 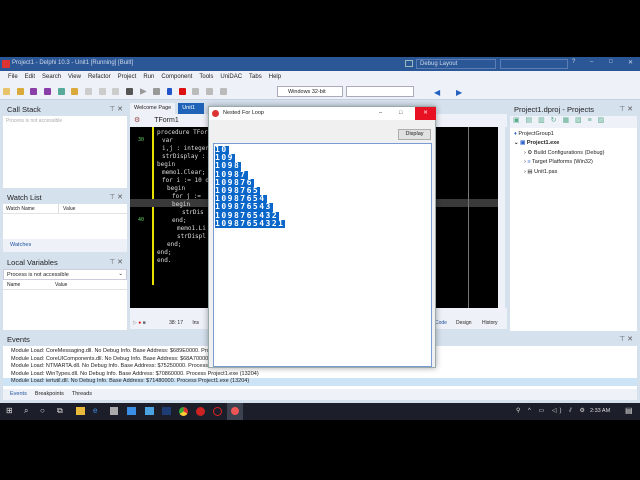 What do you see at coordinates (166, 120) in the screenshot?
I see `form-select: TForm1` at bounding box center [166, 120].